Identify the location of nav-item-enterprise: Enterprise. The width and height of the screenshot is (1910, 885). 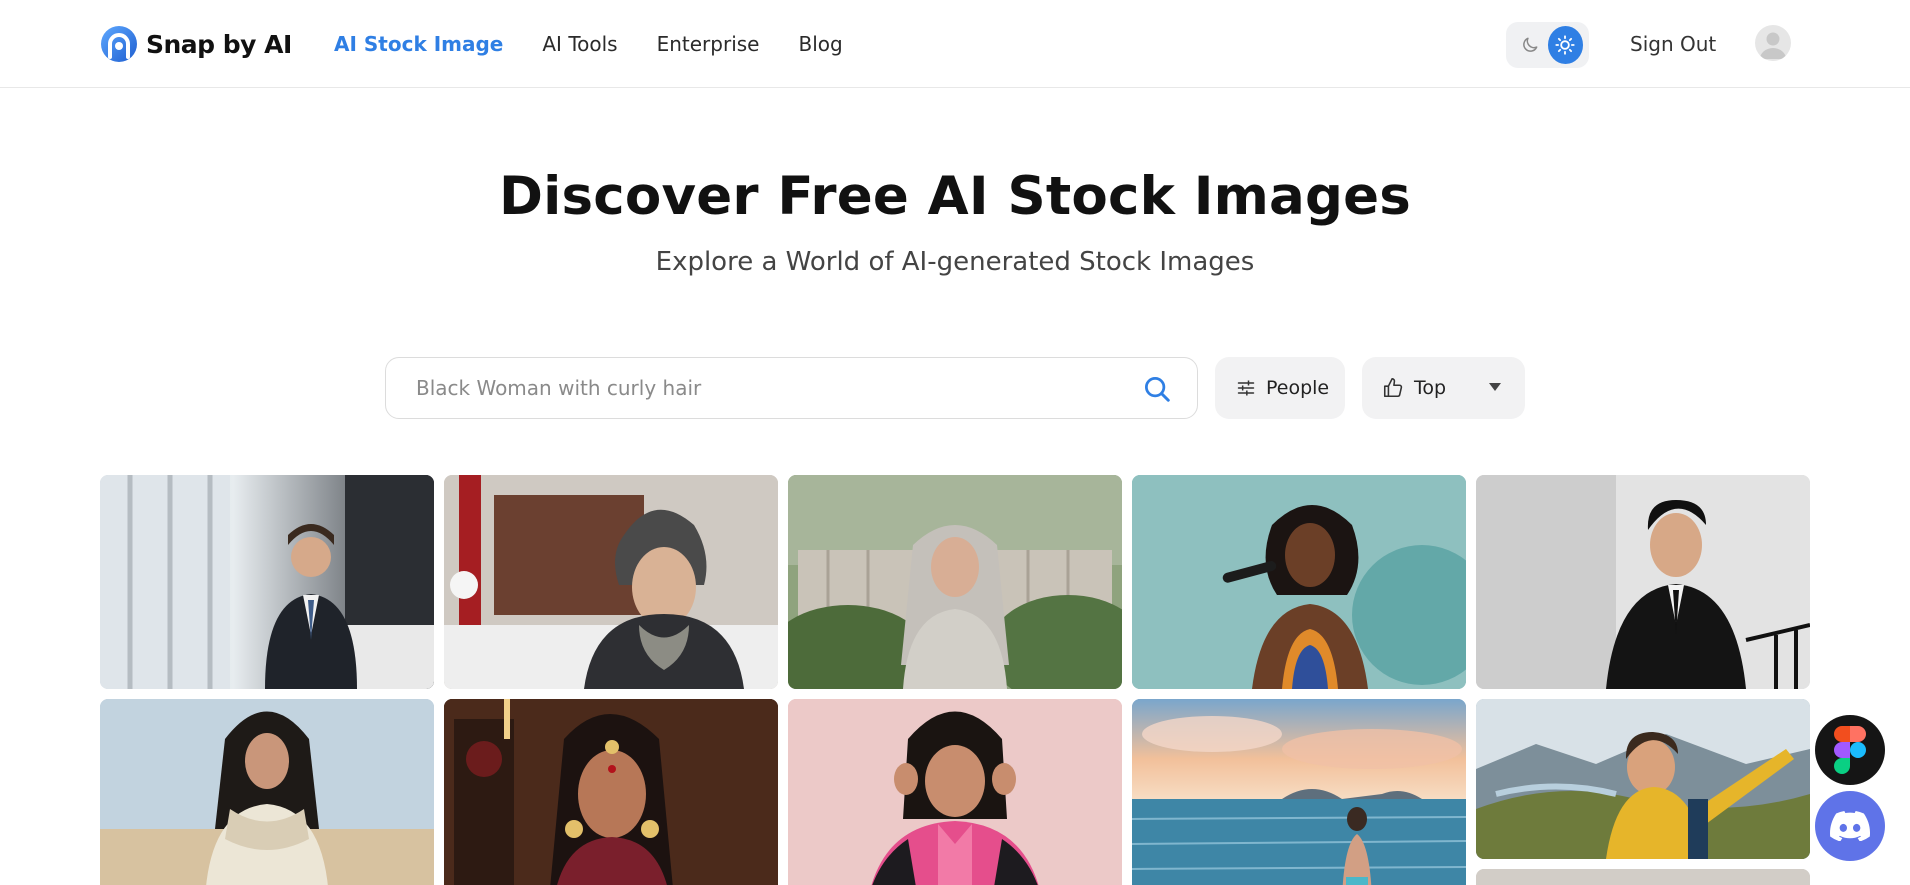
(708, 44).